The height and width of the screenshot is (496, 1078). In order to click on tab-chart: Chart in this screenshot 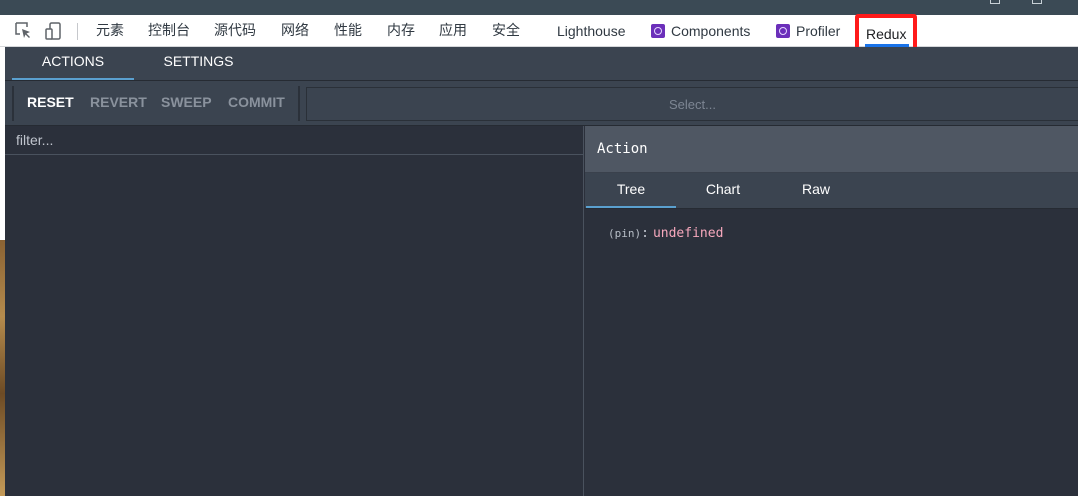, I will do `click(723, 190)`.